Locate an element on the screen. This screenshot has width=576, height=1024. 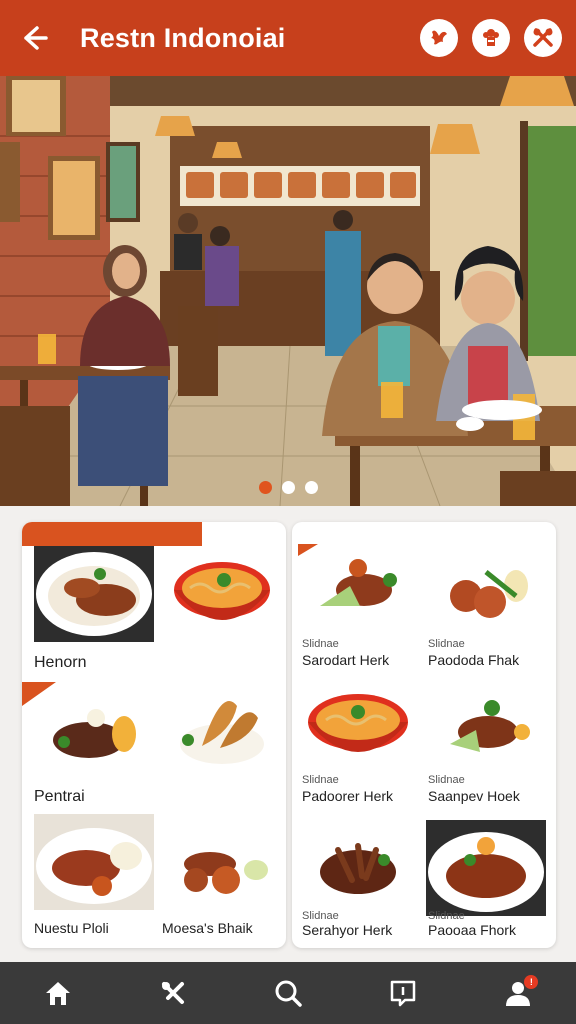
nav-orders is located at coordinates (403, 993).